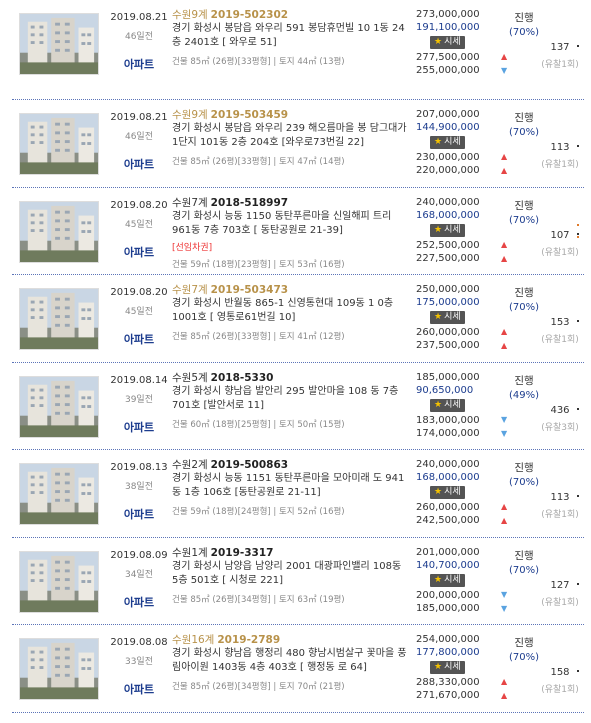 The height and width of the screenshot is (723, 591). Describe the element at coordinates (249, 203) in the screenshot. I see `case-number-link: 2018-518997` at that location.